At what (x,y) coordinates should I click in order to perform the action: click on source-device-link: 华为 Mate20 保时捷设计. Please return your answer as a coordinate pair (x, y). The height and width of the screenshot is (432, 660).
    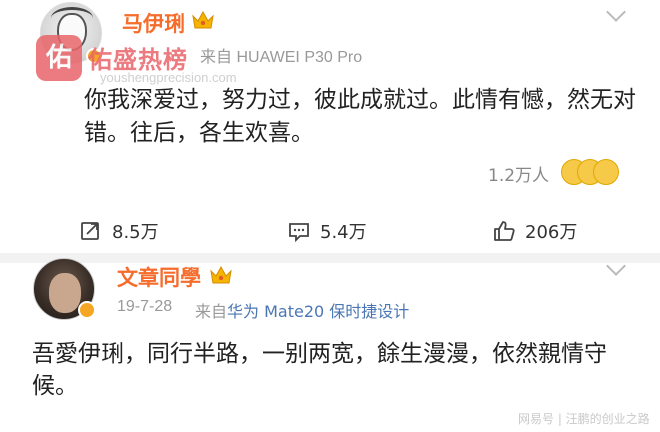
    Looking at the image, I should click on (318, 311).